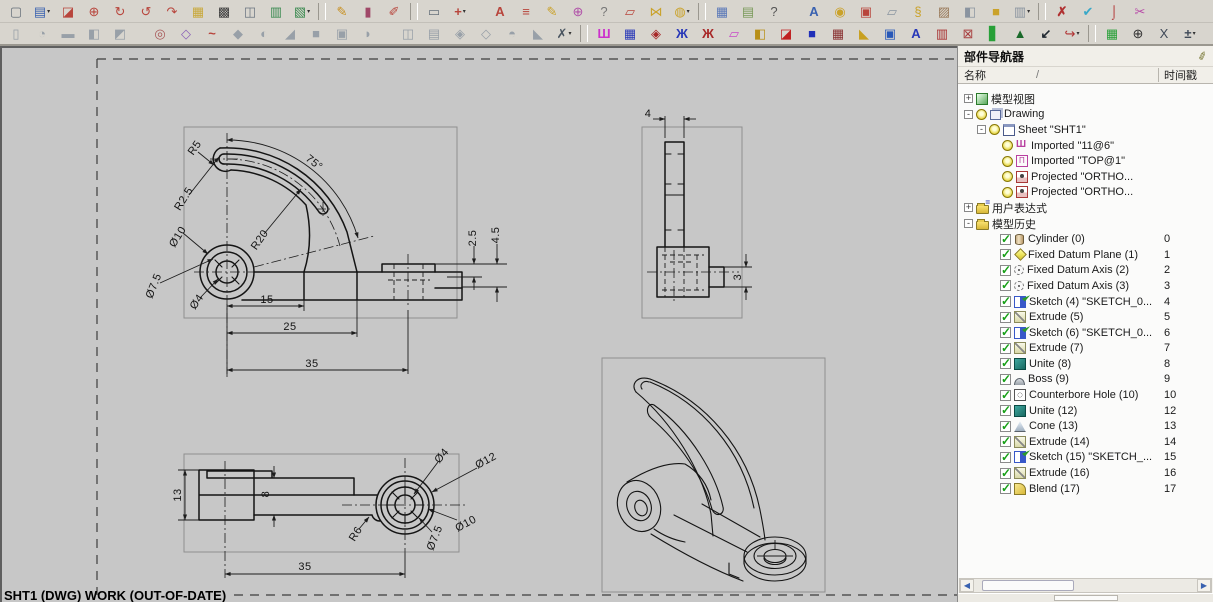 The width and height of the screenshot is (1213, 602). Describe the element at coordinates (1085, 426) in the screenshot. I see `tree-row: Cone (13) 13` at that location.